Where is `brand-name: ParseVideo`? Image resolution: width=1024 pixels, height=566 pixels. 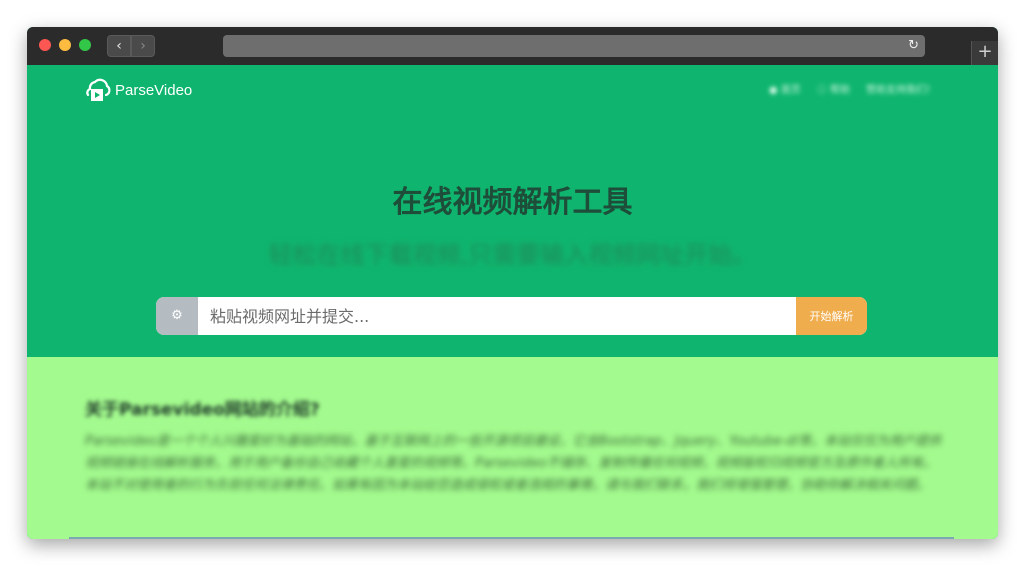
brand-name: ParseVideo is located at coordinates (154, 90).